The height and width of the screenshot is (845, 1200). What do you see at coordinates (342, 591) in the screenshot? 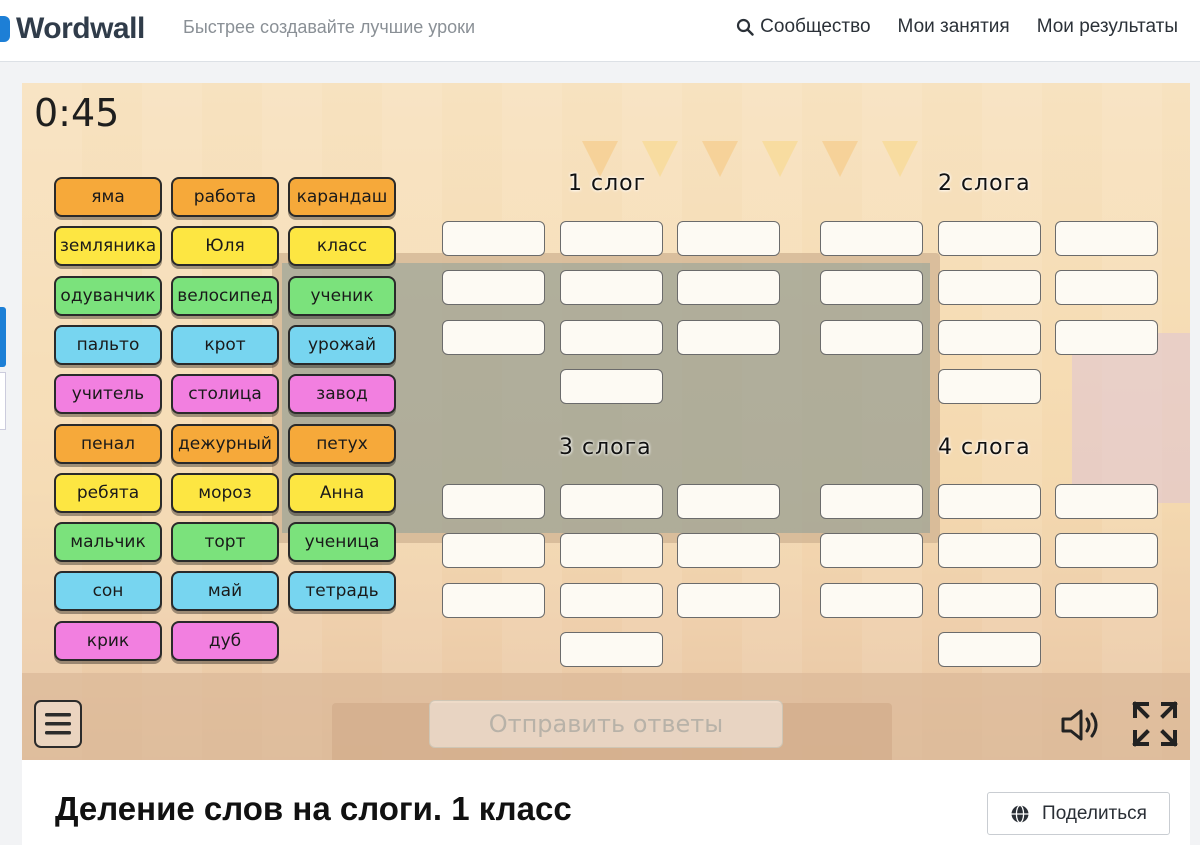
I see `word-tile: тетрадь` at bounding box center [342, 591].